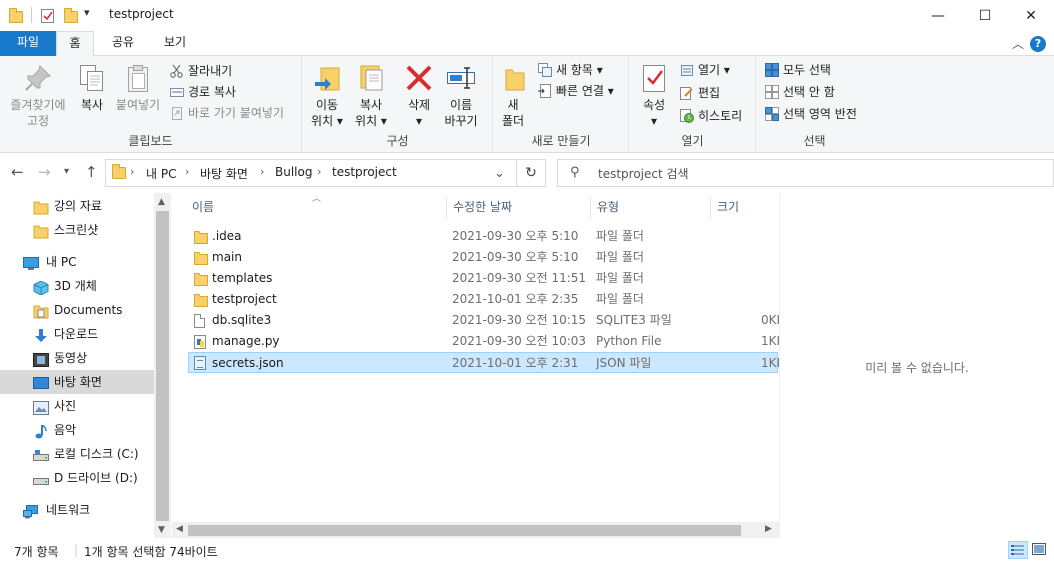 Image resolution: width=1054 pixels, height=563 pixels. What do you see at coordinates (513, 94) in the screenshot?
I see `new-folder-button: 새 폴더` at bounding box center [513, 94].